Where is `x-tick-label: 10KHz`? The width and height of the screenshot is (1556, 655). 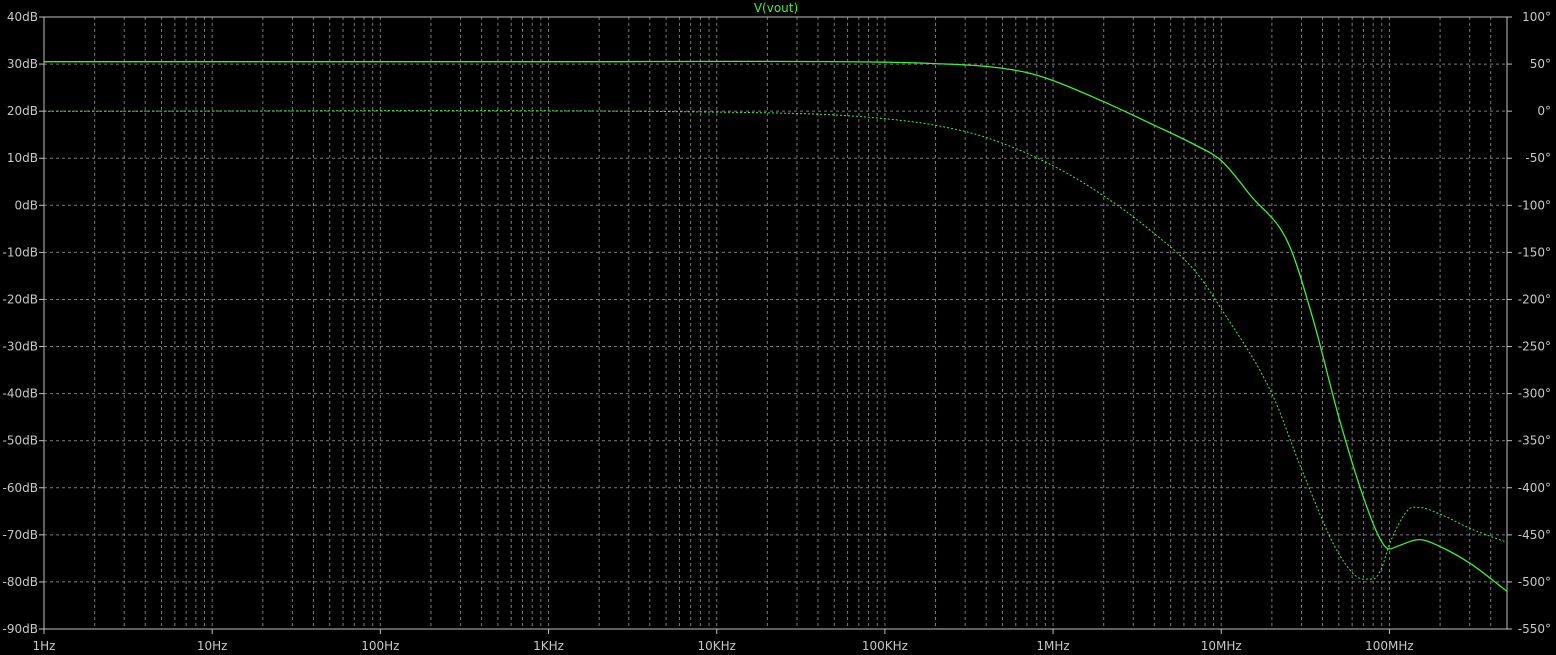
x-tick-label: 10KHz is located at coordinates (716, 646).